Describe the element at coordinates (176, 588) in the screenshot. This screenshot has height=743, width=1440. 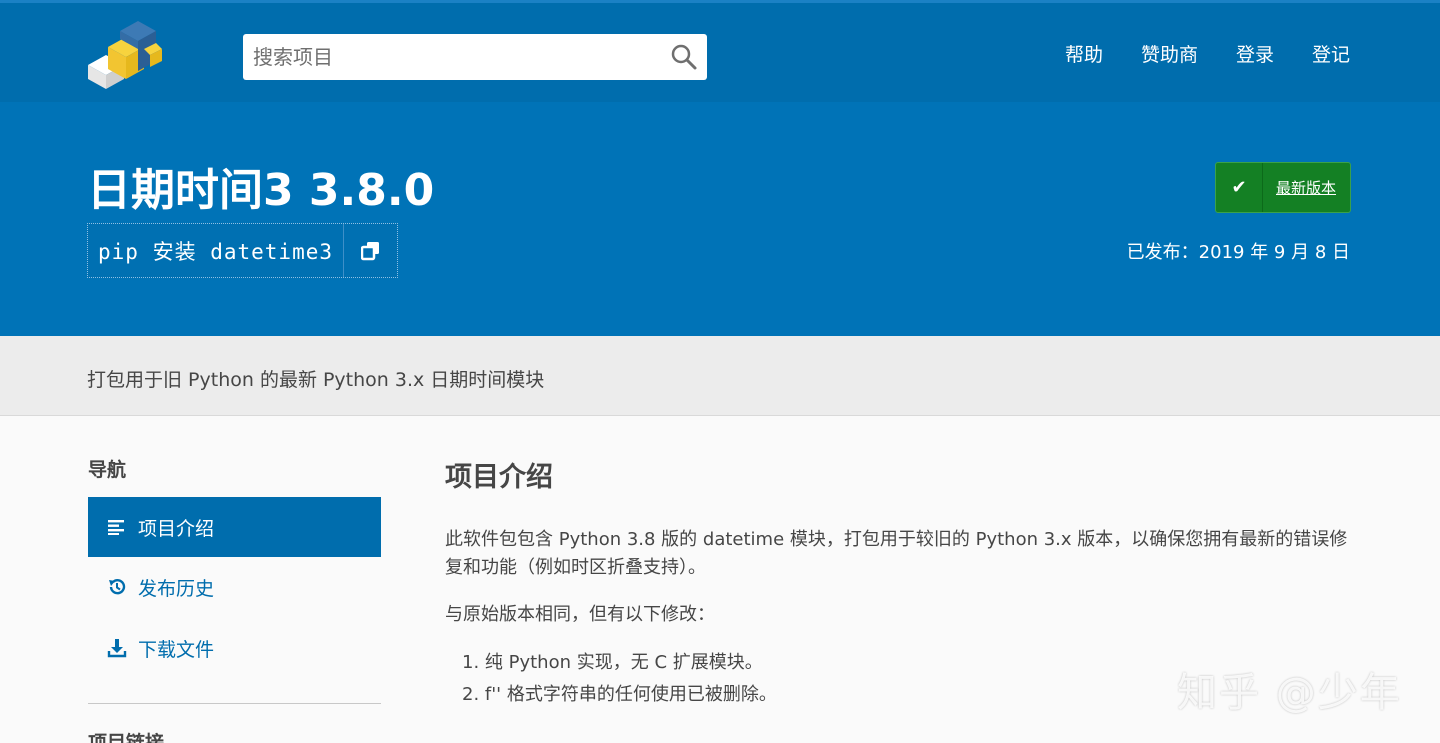
I see `sidebar-item-label: 发布历史` at that location.